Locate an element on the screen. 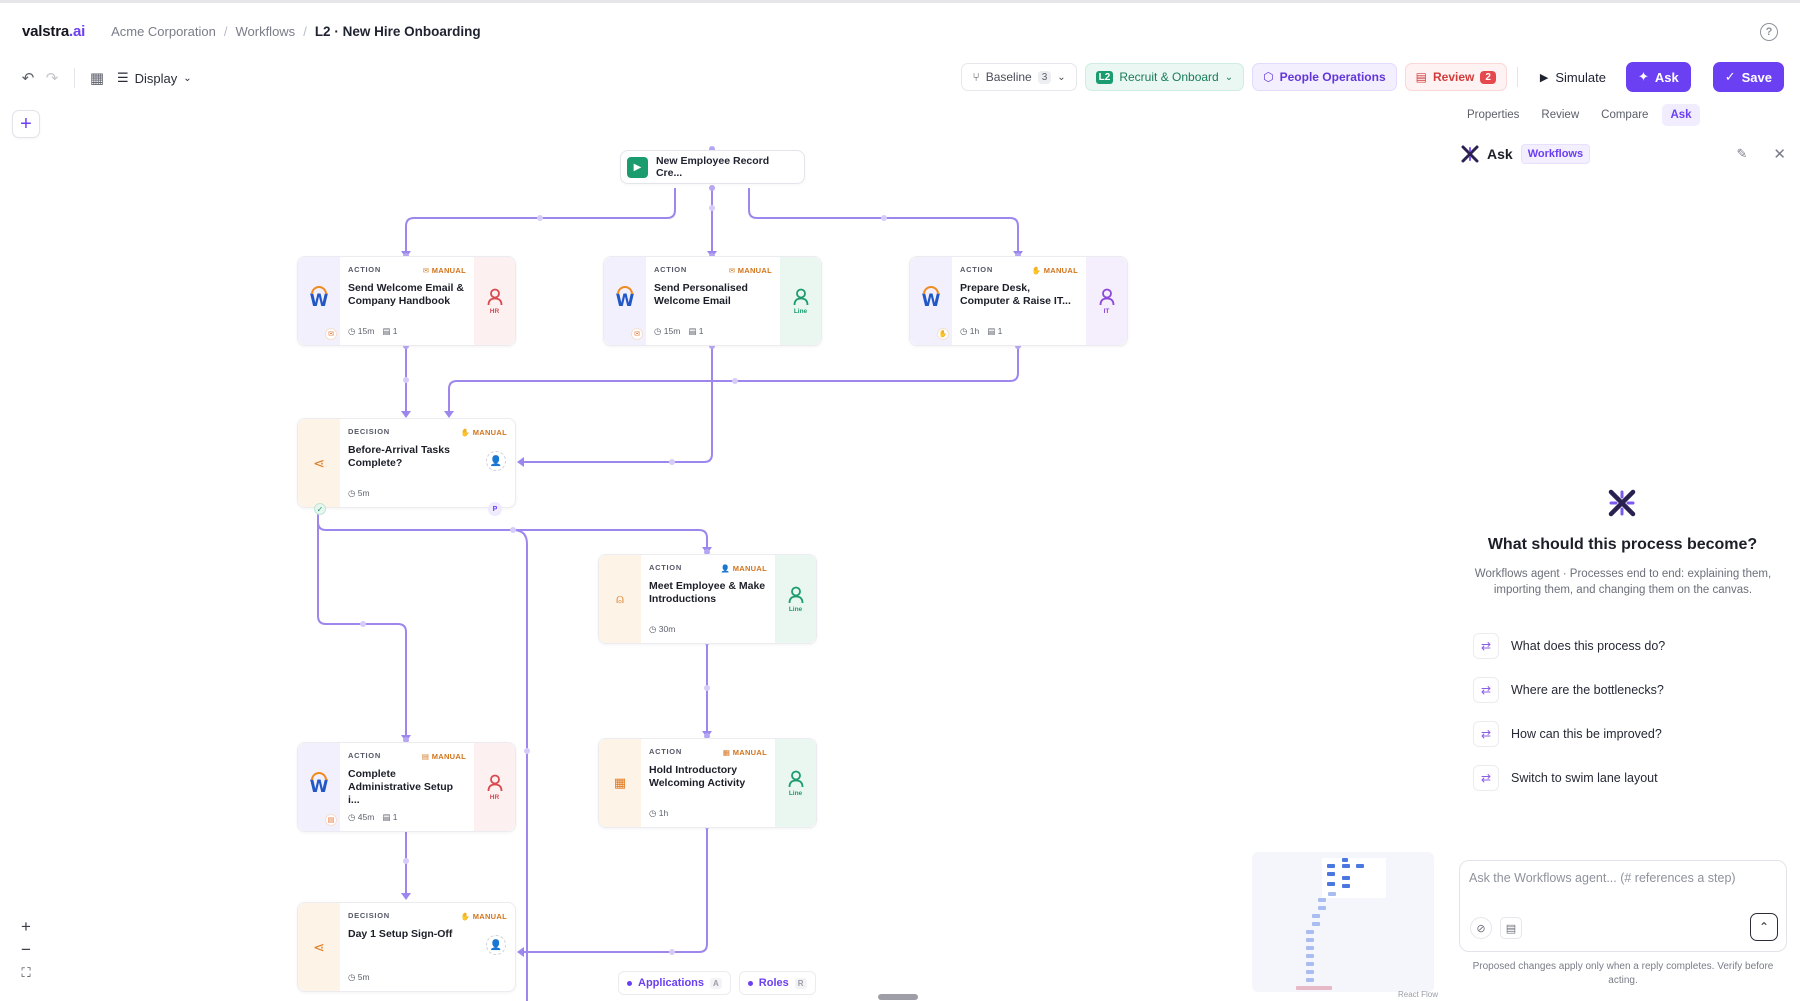  branch-icon: ⑂ is located at coordinates (976, 77).